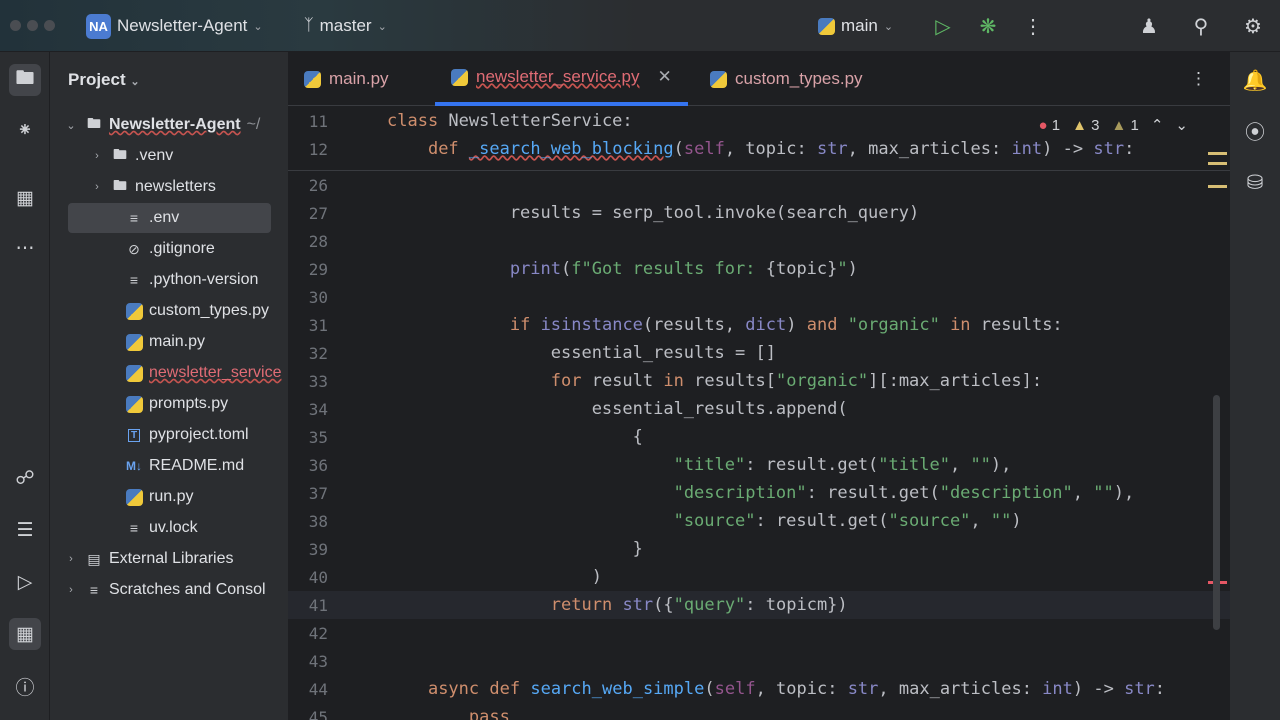 This screenshot has height=720, width=1280. Describe the element at coordinates (1255, 182) in the screenshot. I see `database-icon: ⛁` at that location.